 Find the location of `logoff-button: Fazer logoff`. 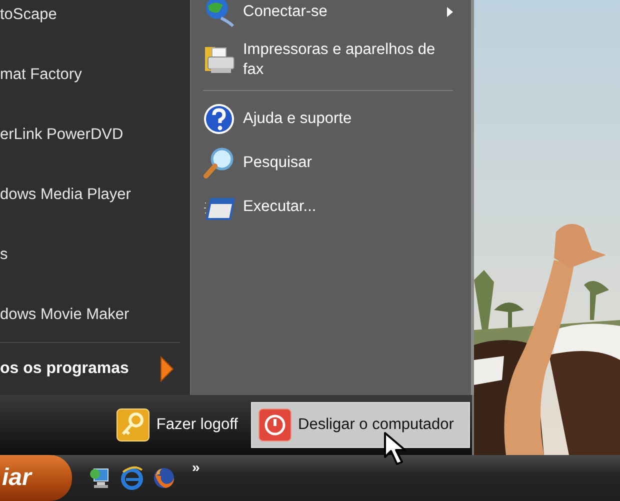

logoff-button: Fazer logoff is located at coordinates (177, 425).